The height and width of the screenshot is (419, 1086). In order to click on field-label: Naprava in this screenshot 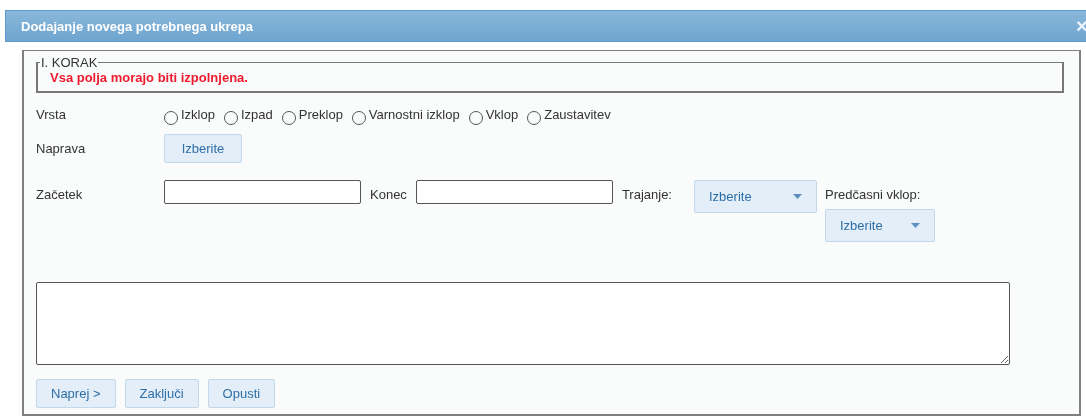, I will do `click(61, 148)`.